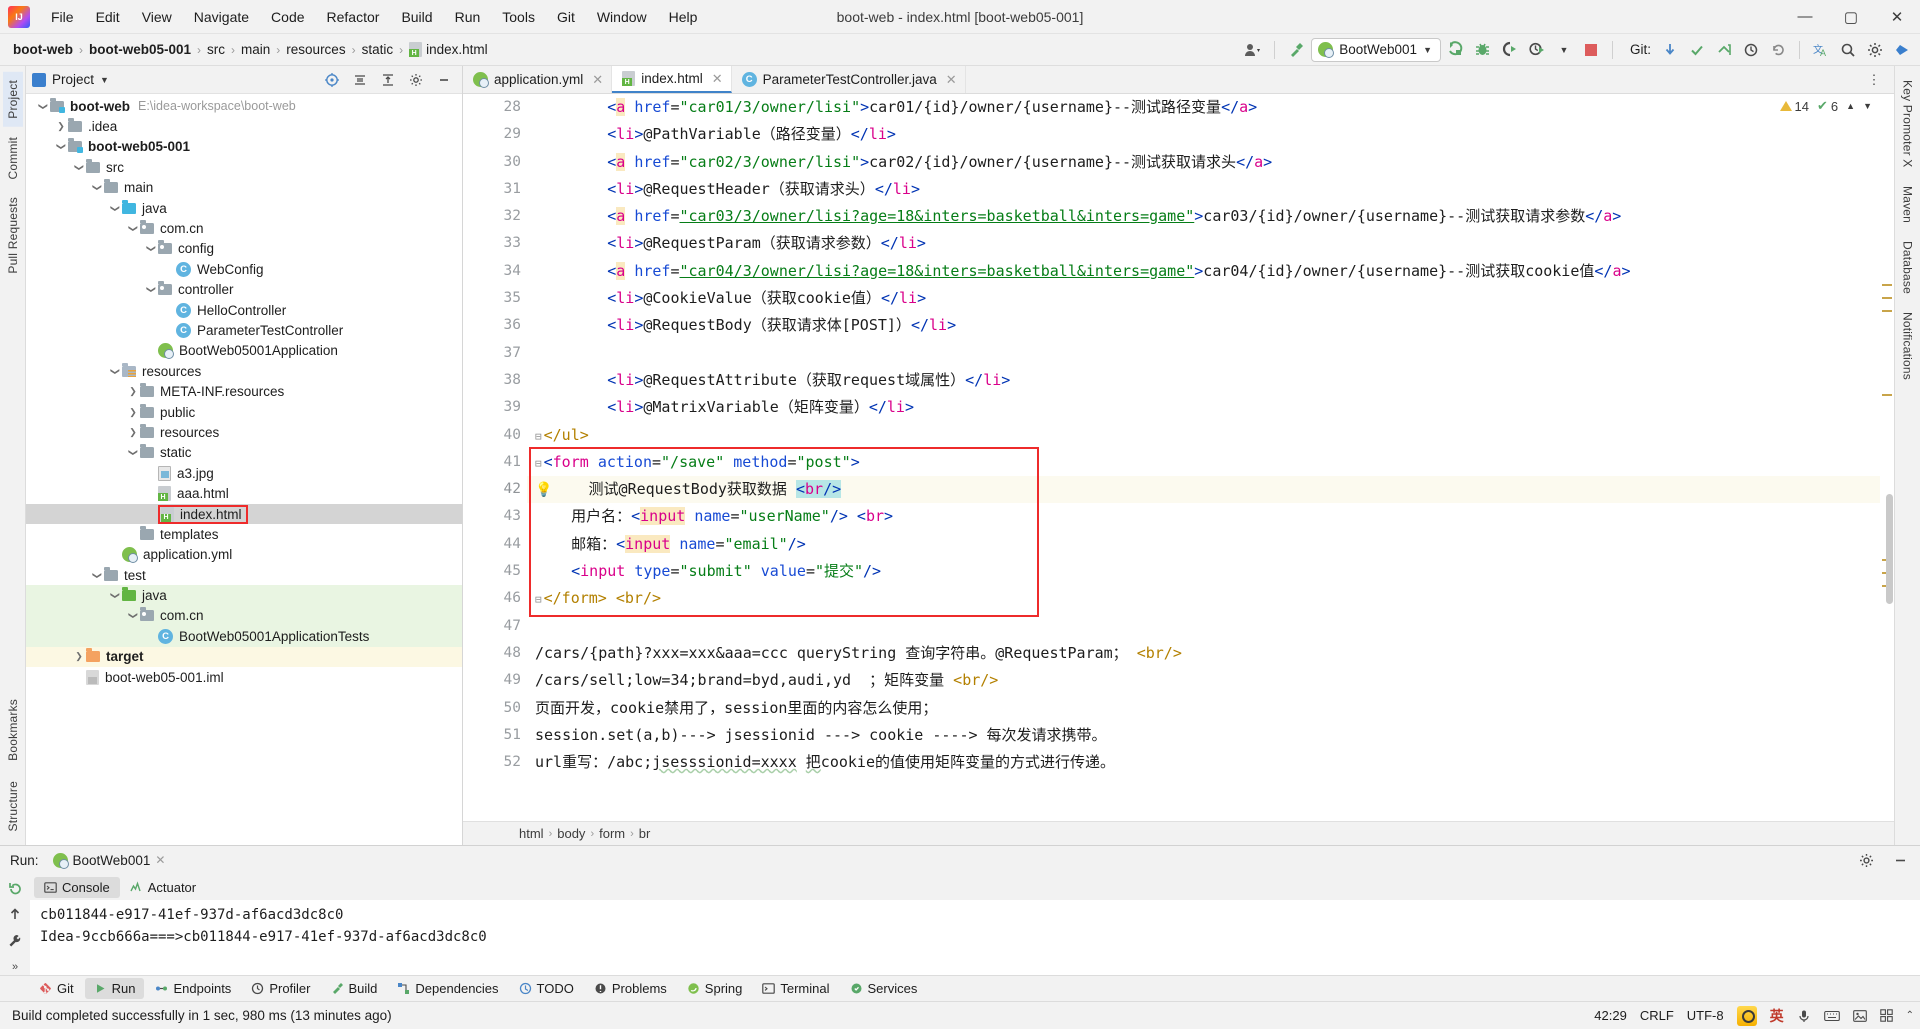 This screenshot has width=1920, height=1029. Describe the element at coordinates (1866, 860) in the screenshot. I see `gear-icon` at that location.